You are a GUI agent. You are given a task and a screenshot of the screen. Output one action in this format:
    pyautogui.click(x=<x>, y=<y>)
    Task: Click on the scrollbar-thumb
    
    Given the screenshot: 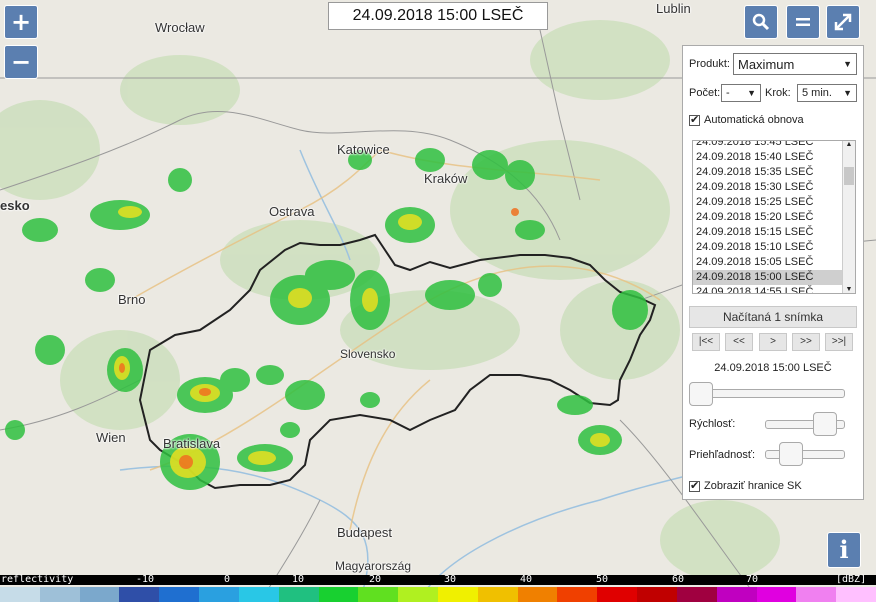 What is the action you would take?
    pyautogui.click(x=849, y=176)
    